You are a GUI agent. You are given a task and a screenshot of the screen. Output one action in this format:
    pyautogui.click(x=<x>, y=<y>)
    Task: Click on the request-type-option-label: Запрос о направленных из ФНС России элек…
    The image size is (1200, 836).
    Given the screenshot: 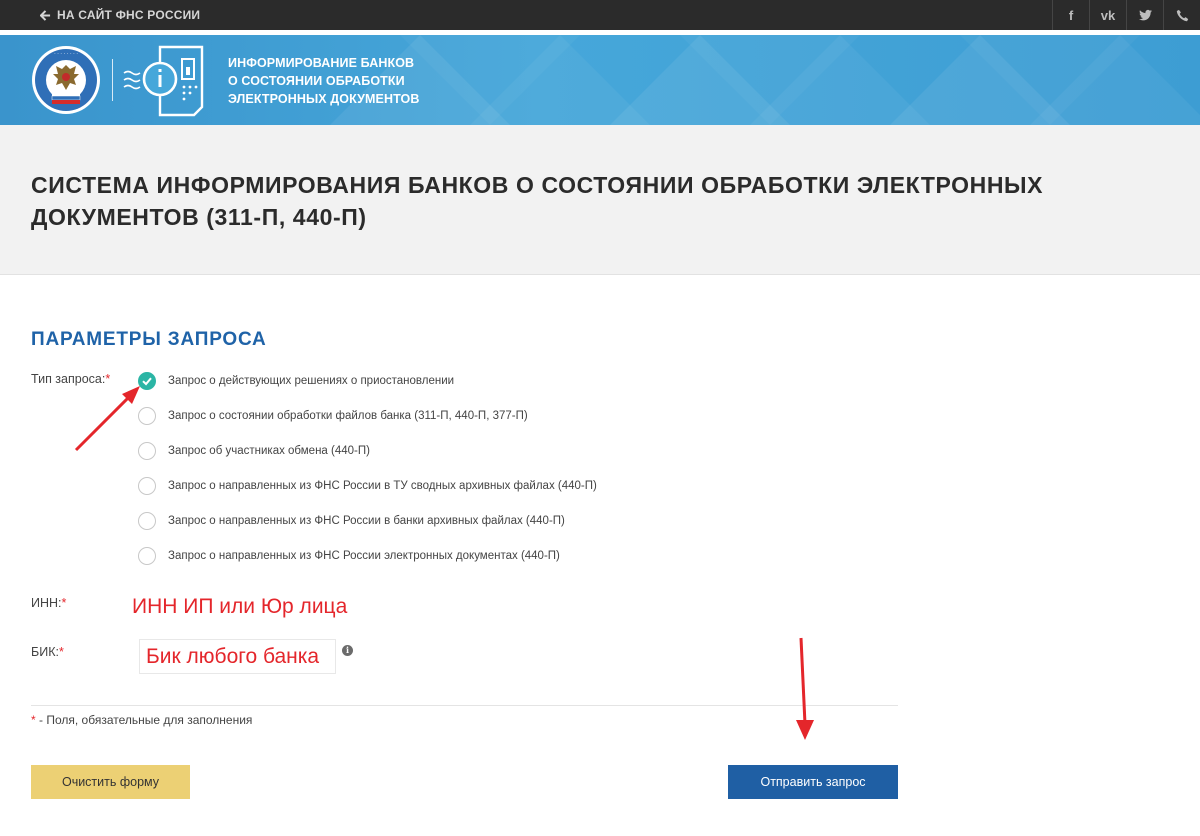 What is the action you would take?
    pyautogui.click(x=364, y=556)
    